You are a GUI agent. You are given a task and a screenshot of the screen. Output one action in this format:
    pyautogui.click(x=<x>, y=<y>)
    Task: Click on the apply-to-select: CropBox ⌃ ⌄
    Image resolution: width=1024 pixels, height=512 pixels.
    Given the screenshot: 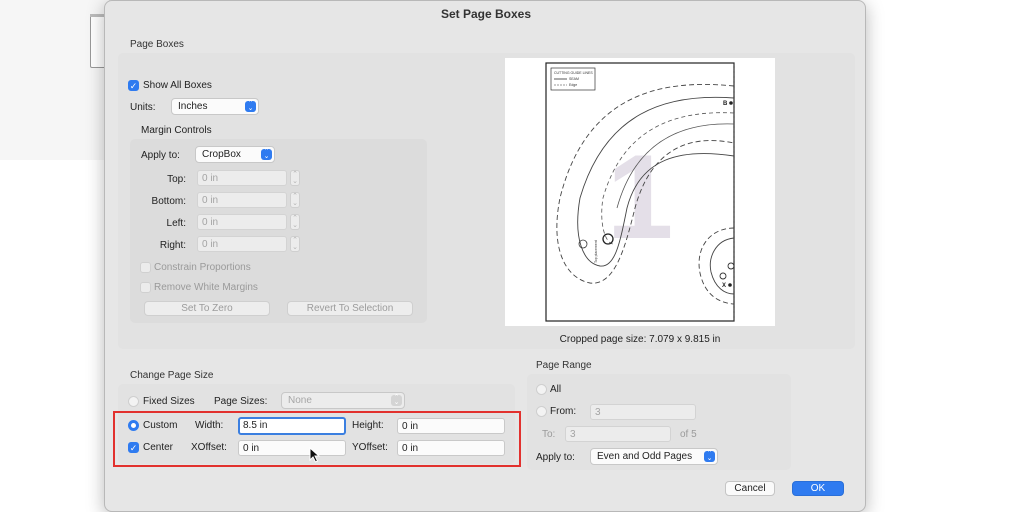 What is the action you would take?
    pyautogui.click(x=235, y=154)
    